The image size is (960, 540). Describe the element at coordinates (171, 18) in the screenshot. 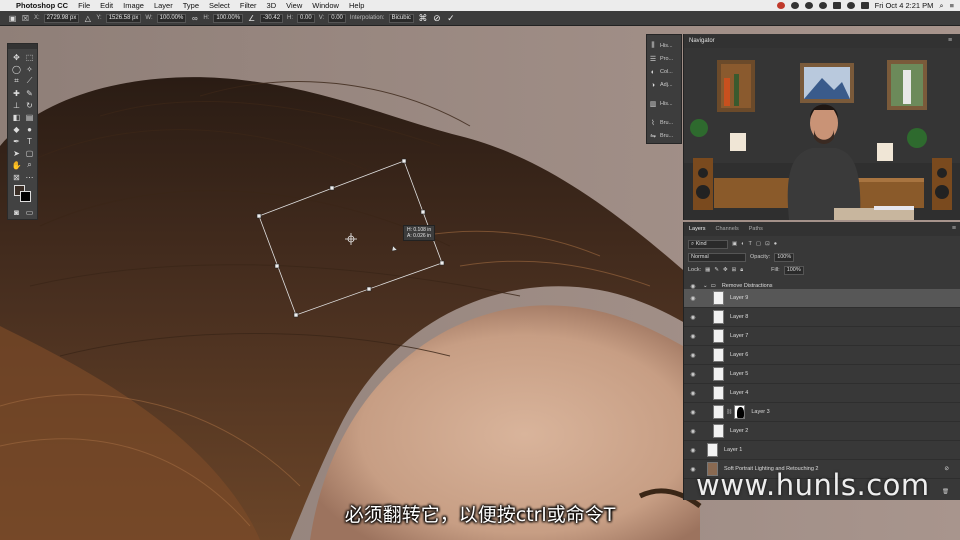

I see `width-field: 100.00%` at that location.